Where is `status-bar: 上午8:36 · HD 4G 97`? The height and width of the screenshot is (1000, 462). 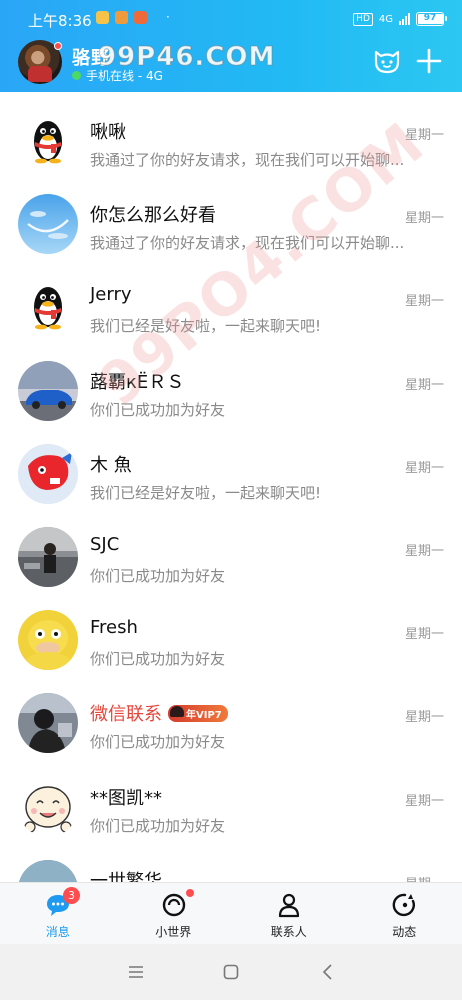
status-bar: 上午8:36 · HD 4G 97 is located at coordinates (231, 18).